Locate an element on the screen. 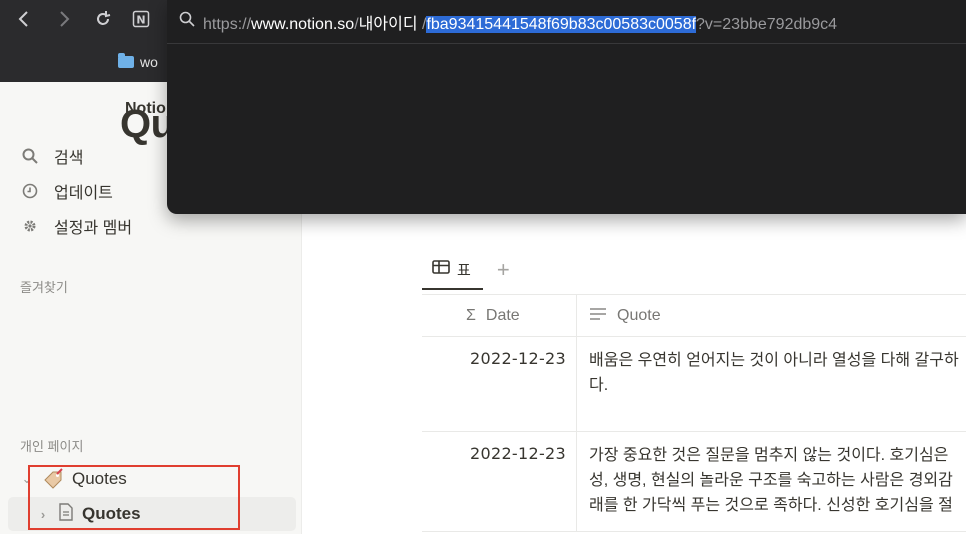 This screenshot has width=966, height=534. table-header: Σ Date Quote is located at coordinates (694, 316).